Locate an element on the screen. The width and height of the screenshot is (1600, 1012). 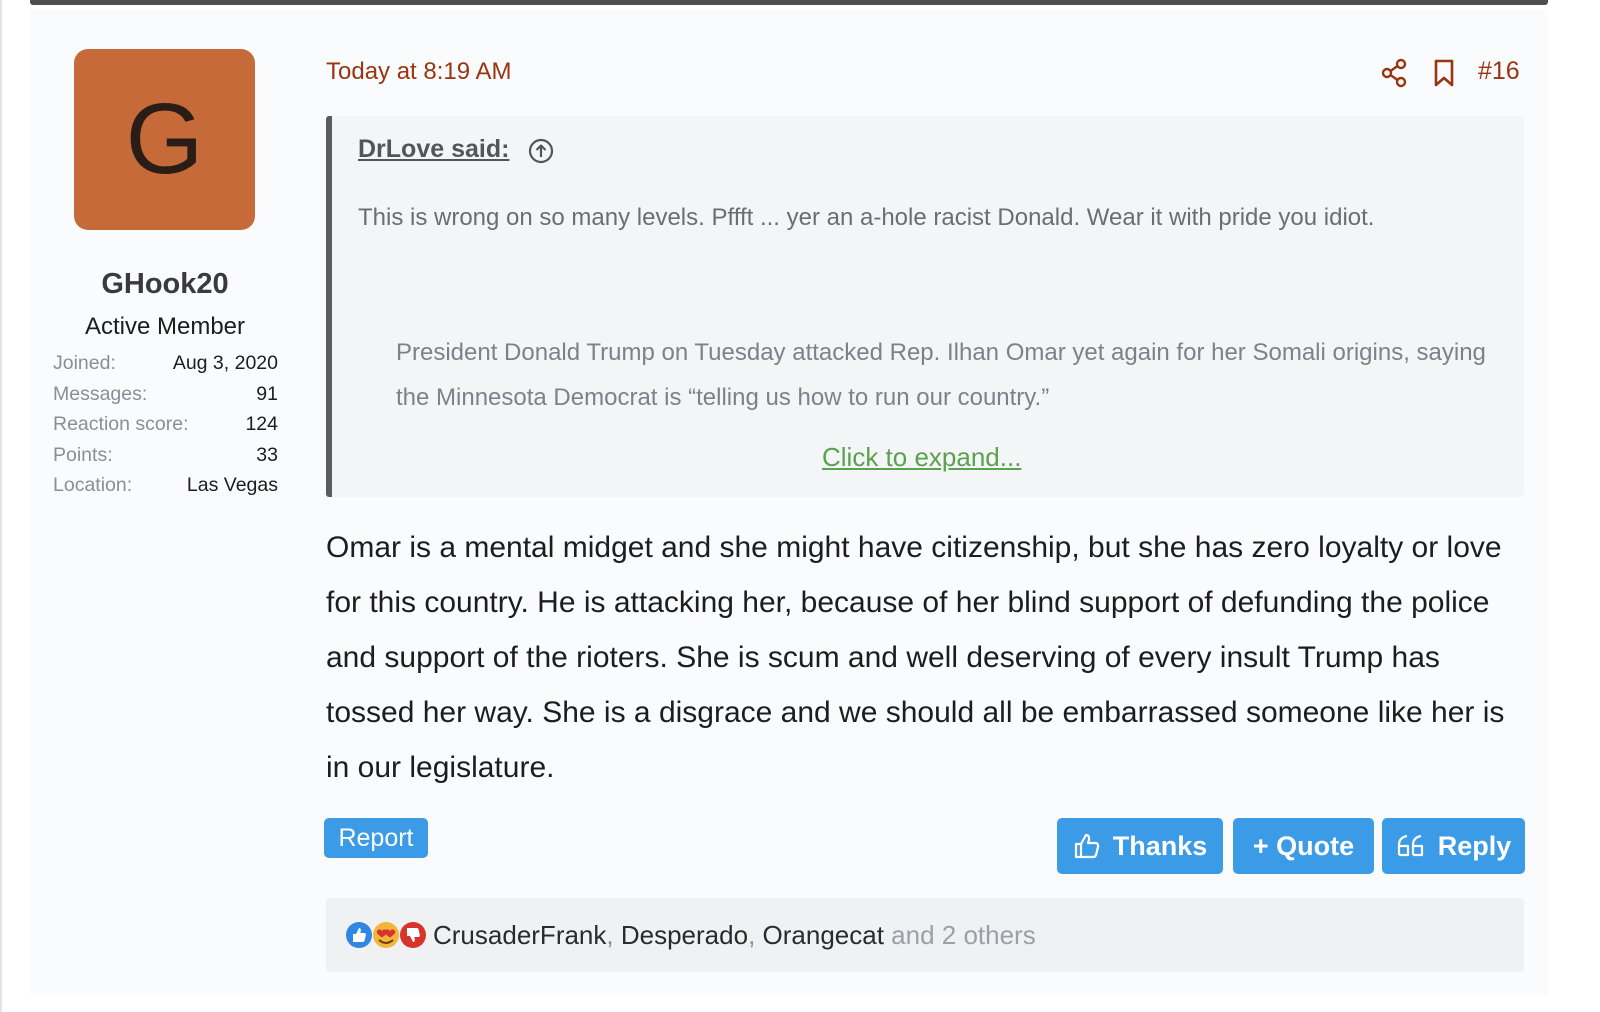
avatar-letter: G is located at coordinates (164, 139).